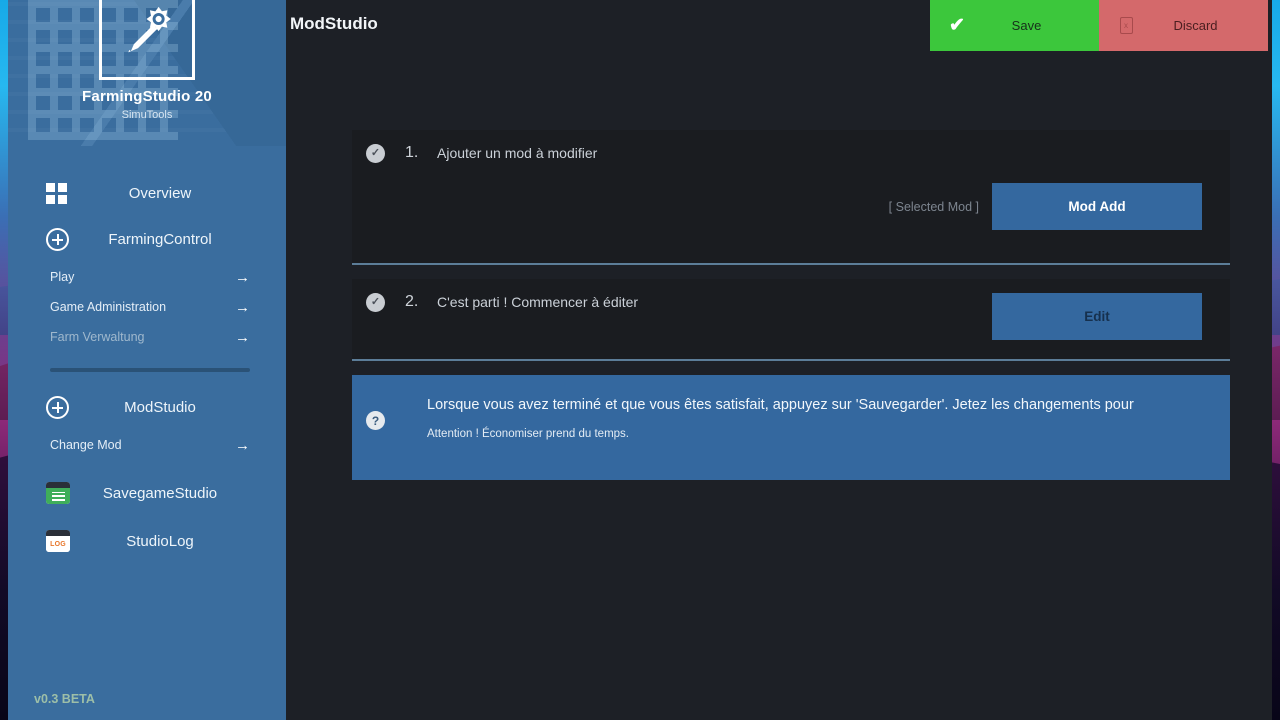 Image resolution: width=1280 pixels, height=720 pixels. Describe the element at coordinates (528, 434) in the screenshot. I see `info-secondary-text: Attention ! Économiser prend du temps.` at that location.